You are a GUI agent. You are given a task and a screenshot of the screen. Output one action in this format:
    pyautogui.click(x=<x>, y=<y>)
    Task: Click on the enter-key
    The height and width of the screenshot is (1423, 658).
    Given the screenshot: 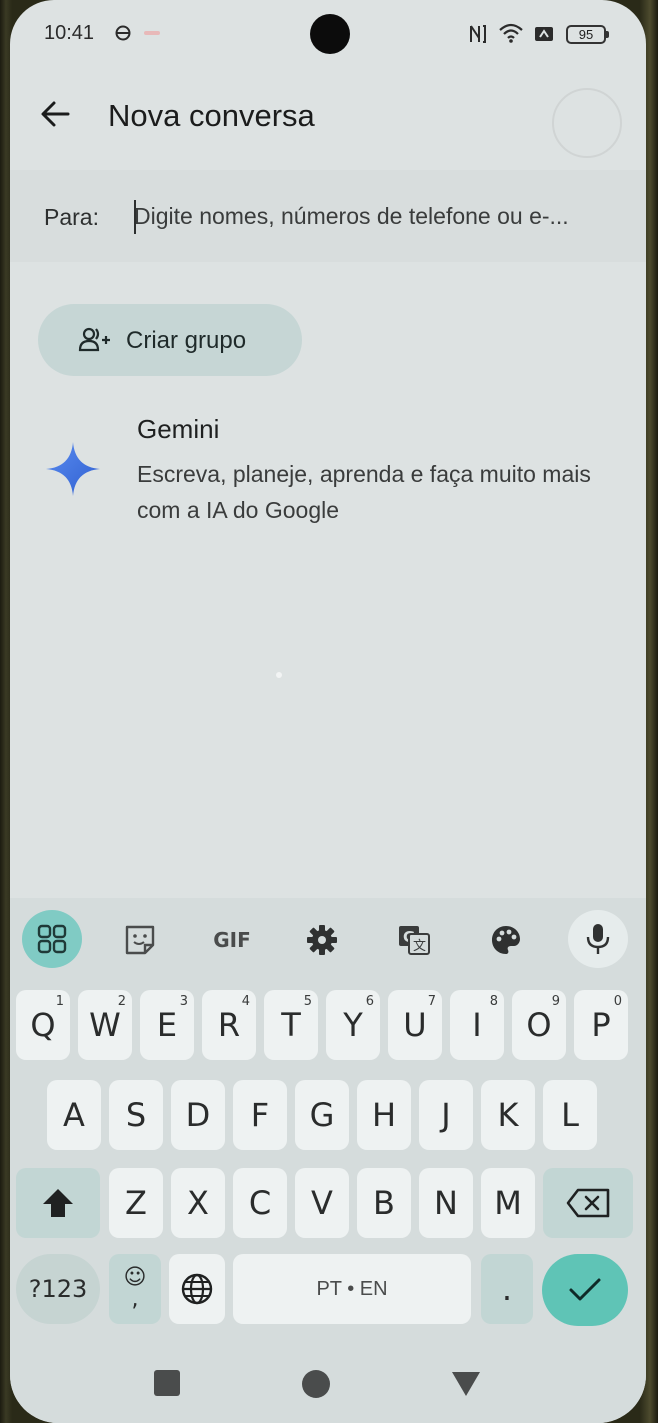 What is the action you would take?
    pyautogui.click(x=585, y=1290)
    